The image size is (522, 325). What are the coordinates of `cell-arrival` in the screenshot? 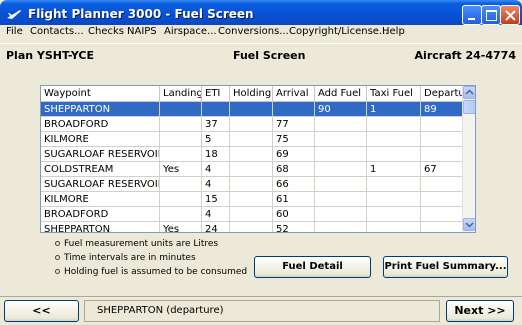 It's located at (294, 109).